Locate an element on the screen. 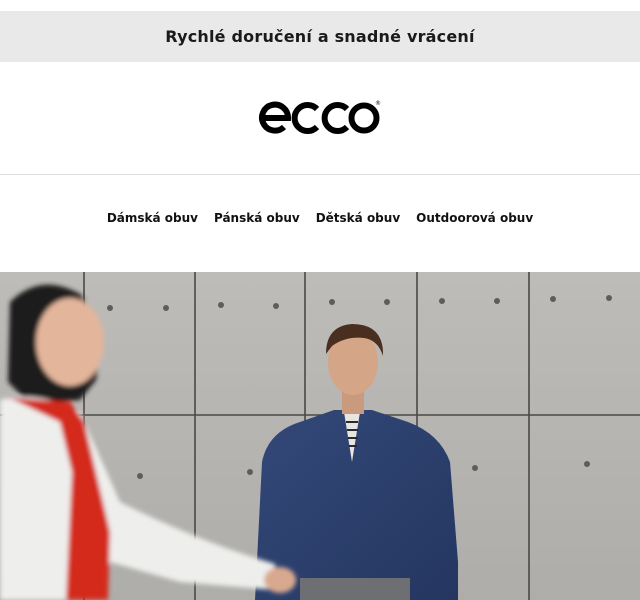 Image resolution: width=640 pixels, height=600 pixels. nav-item-mens-shoes: Pánská obuv is located at coordinates (257, 218).